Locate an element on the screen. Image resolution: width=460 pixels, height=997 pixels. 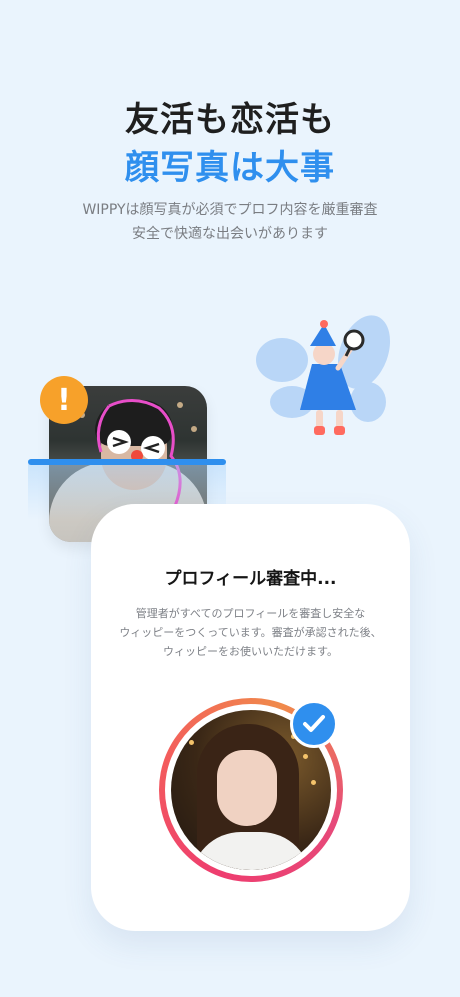
headline-line2: 顔写真は大事 is located at coordinates (230, 168).